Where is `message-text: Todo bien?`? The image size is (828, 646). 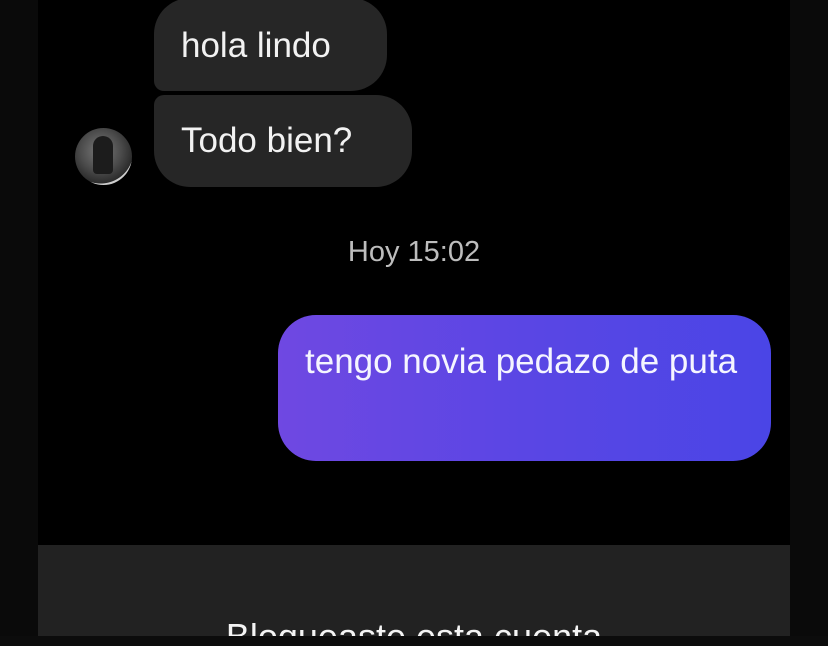
message-text: Todo bien? is located at coordinates (267, 140).